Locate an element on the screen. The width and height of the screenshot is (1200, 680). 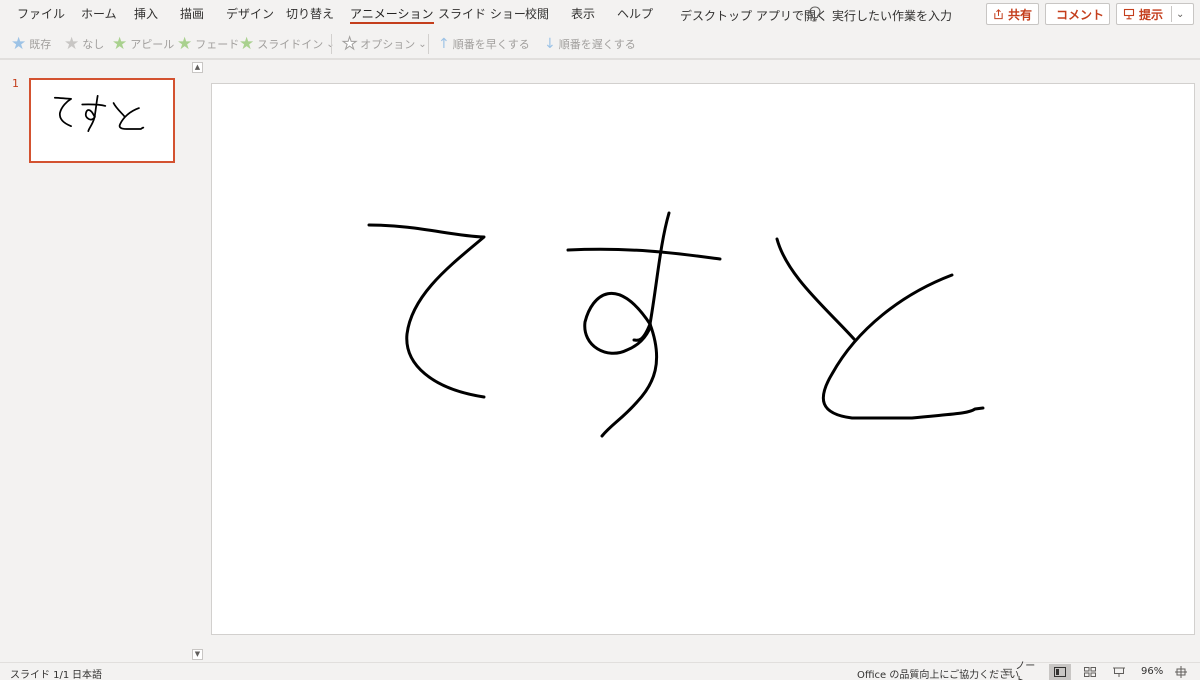
tab-review: 校閲 is located at coordinates (537, 13).